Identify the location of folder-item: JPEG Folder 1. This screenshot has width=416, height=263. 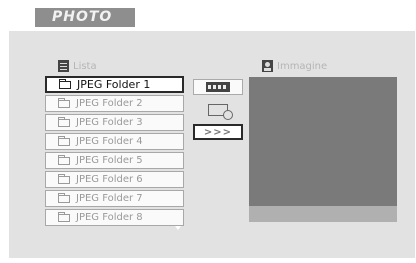
(114, 84).